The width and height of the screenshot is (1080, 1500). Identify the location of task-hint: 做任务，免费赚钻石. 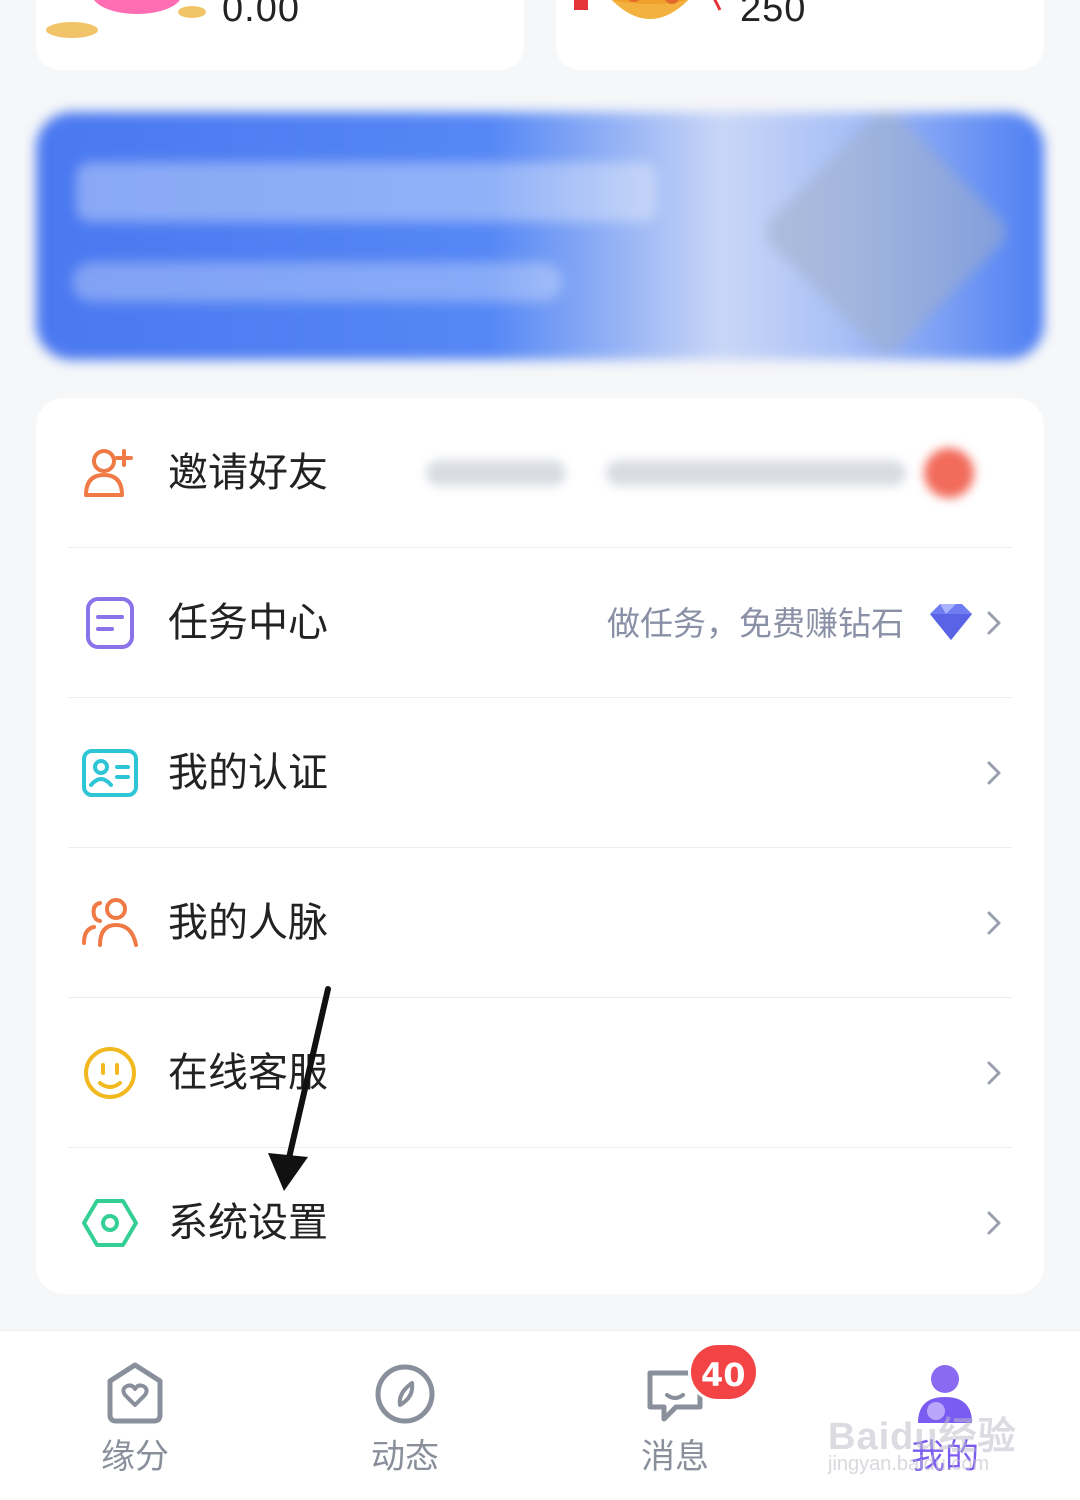
(755, 623).